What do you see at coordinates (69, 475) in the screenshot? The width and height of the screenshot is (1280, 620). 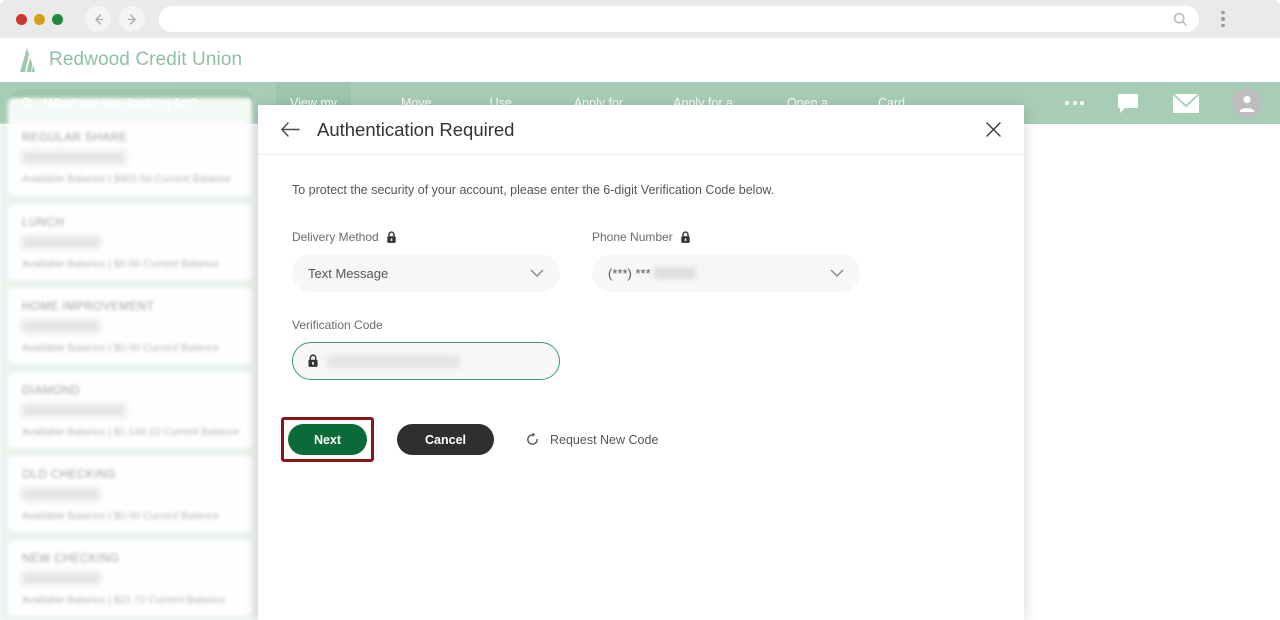 I see `account-name: OLD CHECKING` at bounding box center [69, 475].